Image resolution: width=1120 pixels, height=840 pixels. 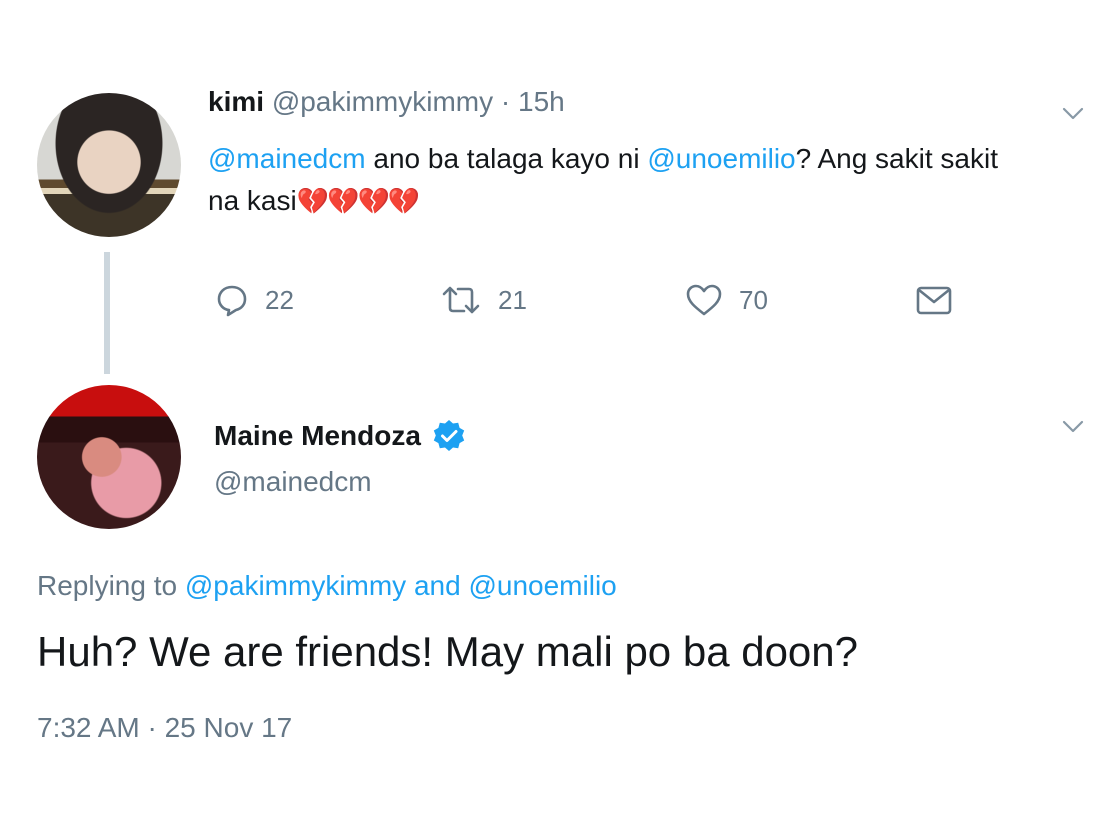 I want to click on retweet-count: 21, so click(x=512, y=299).